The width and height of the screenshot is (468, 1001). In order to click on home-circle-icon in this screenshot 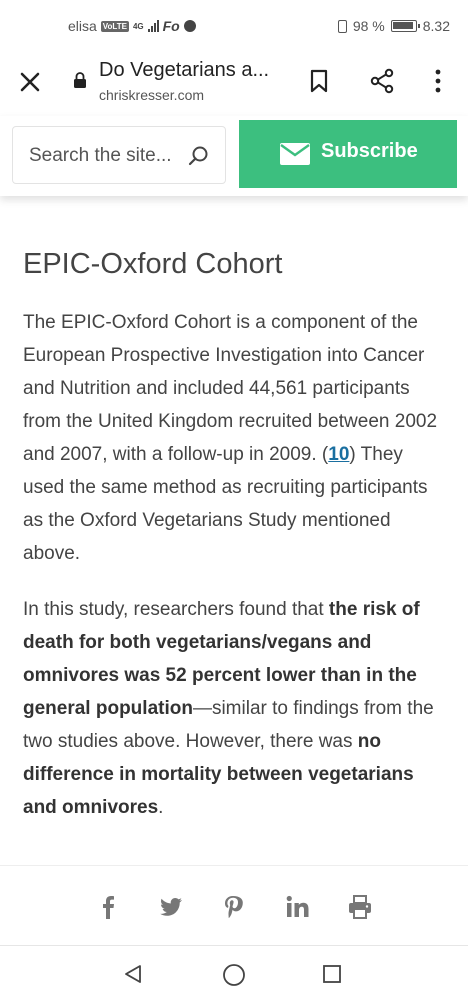, I will do `click(234, 975)`.